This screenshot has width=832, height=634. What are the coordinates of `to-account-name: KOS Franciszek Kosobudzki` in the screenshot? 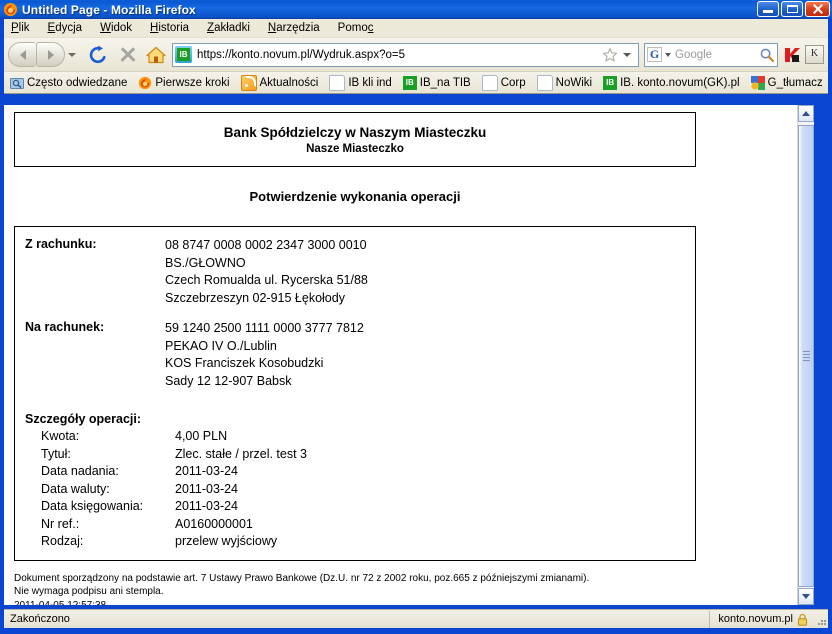 It's located at (244, 363).